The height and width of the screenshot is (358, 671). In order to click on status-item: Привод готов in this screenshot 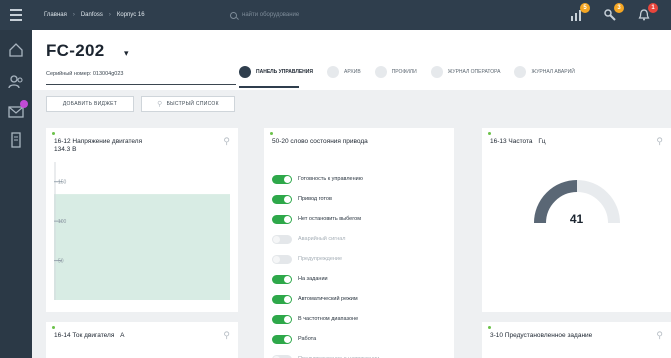, I will do `click(302, 199)`.